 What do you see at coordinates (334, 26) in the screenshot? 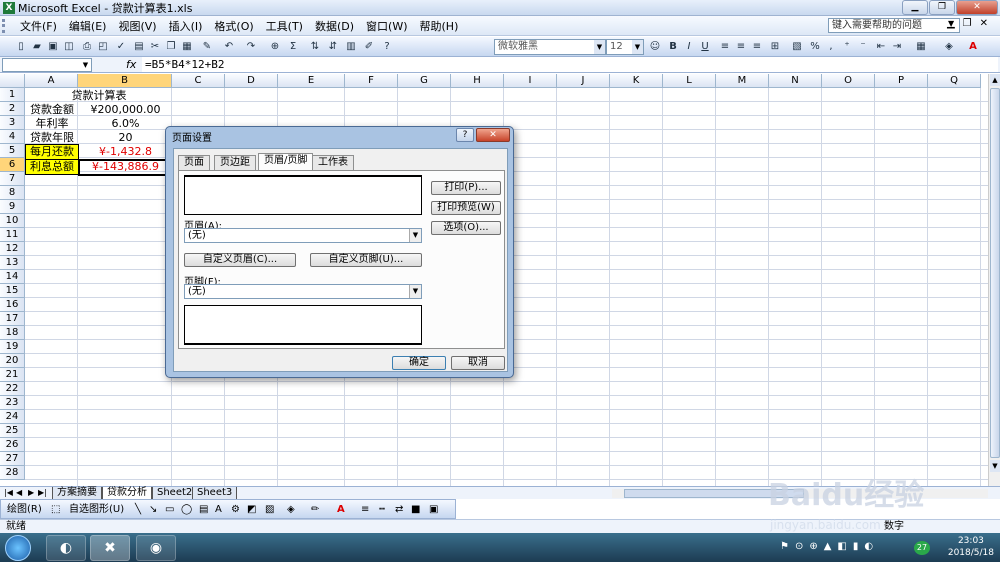
I see `menu-data: 数据(D)` at bounding box center [334, 26].